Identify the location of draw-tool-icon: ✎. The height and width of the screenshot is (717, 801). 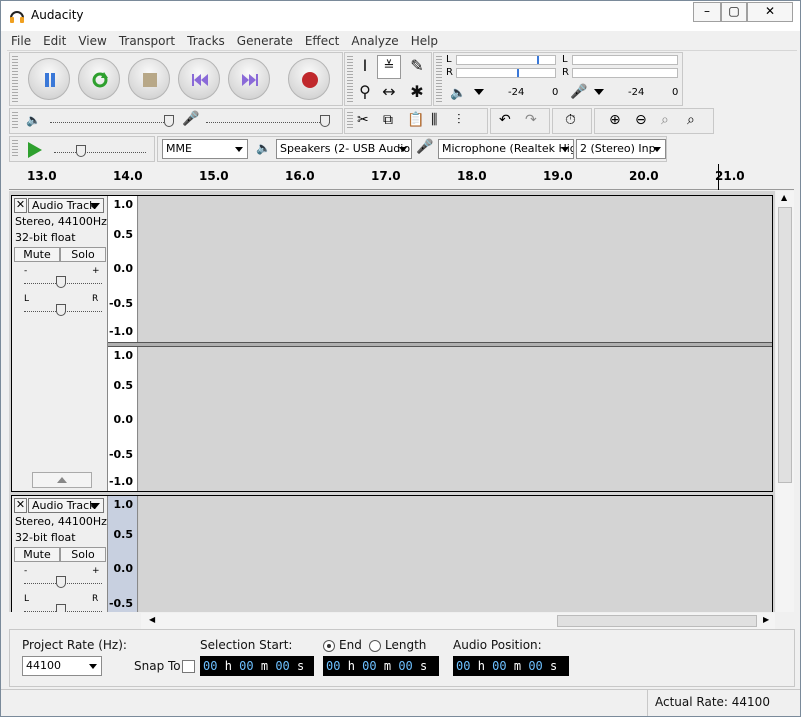
(417, 67).